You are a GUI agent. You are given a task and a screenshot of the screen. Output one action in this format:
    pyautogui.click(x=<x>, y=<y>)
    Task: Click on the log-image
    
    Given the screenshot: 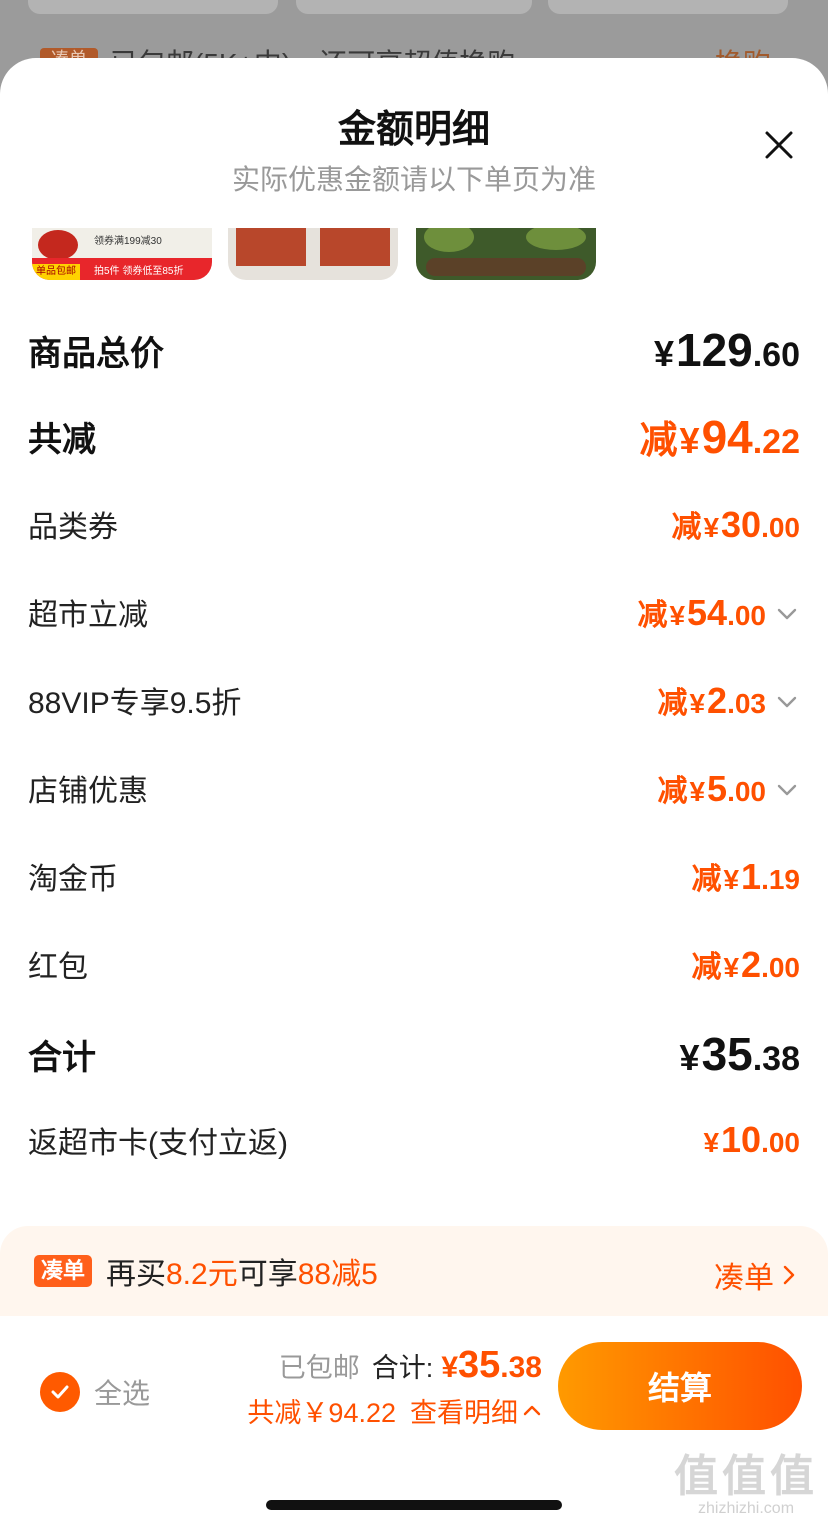 What is the action you would take?
    pyautogui.click(x=506, y=267)
    